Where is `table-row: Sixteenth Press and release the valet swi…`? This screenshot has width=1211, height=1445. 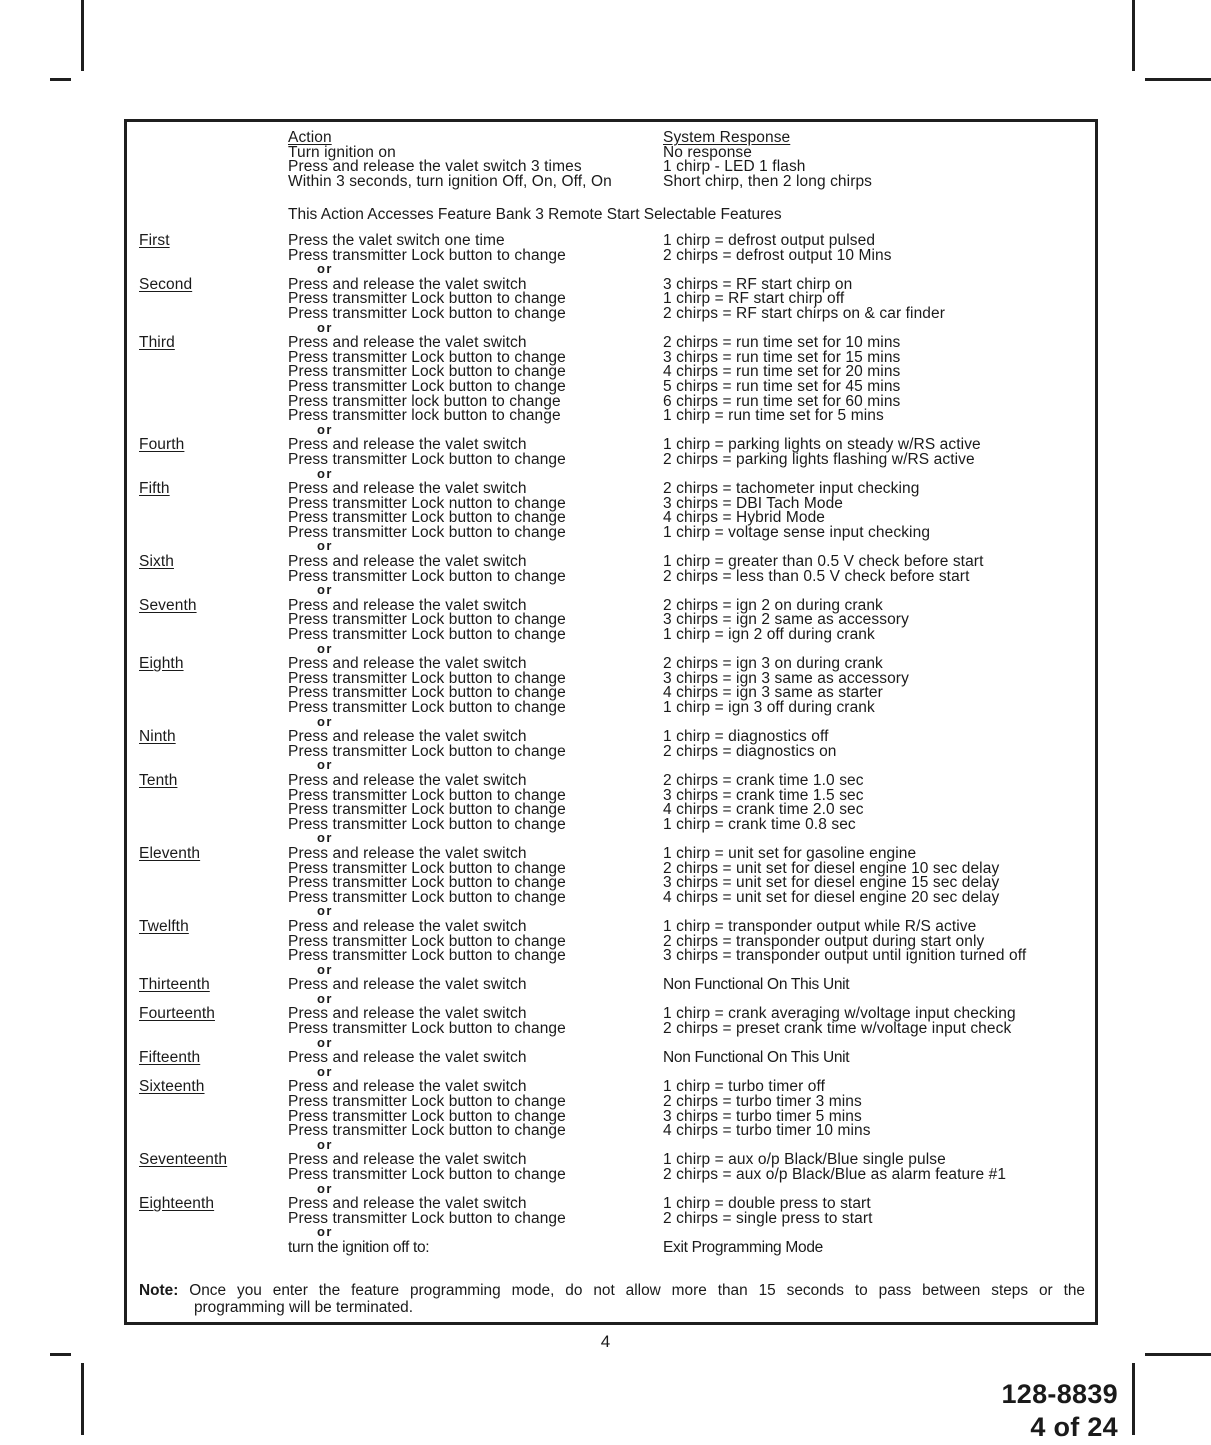
table-row: Sixteenth Press and release the valet swi… is located at coordinates (611, 1087).